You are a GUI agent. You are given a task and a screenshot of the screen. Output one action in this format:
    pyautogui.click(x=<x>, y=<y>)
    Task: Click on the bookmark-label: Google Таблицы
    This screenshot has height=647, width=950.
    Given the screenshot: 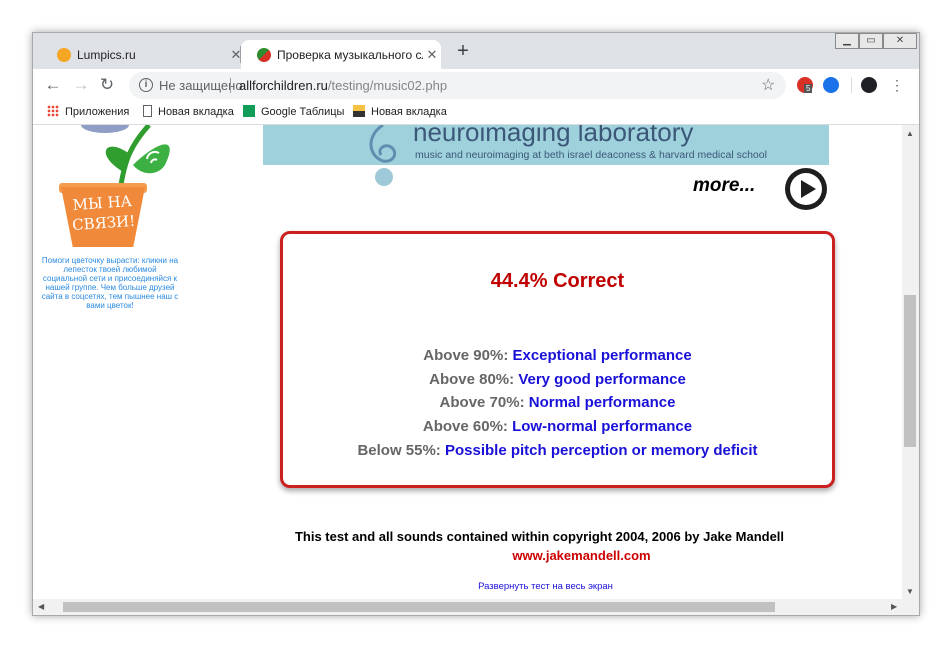 What is the action you would take?
    pyautogui.click(x=303, y=112)
    